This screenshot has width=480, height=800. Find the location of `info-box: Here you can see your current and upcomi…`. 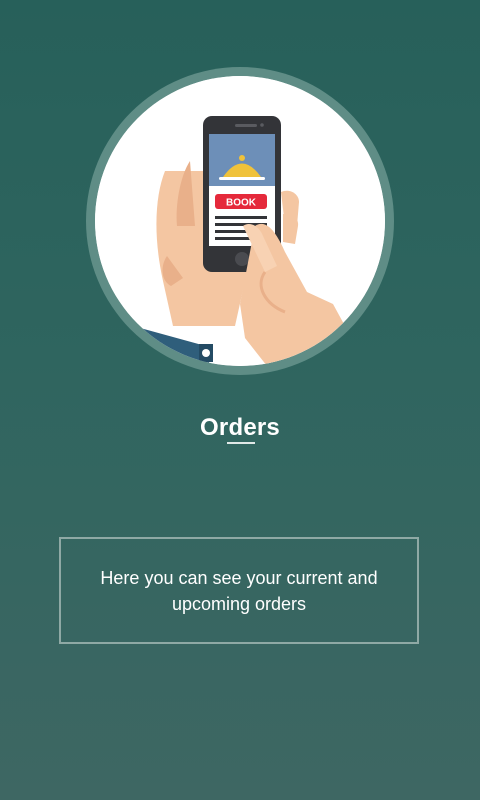

info-box: Here you can see your current and upcomi… is located at coordinates (239, 590).